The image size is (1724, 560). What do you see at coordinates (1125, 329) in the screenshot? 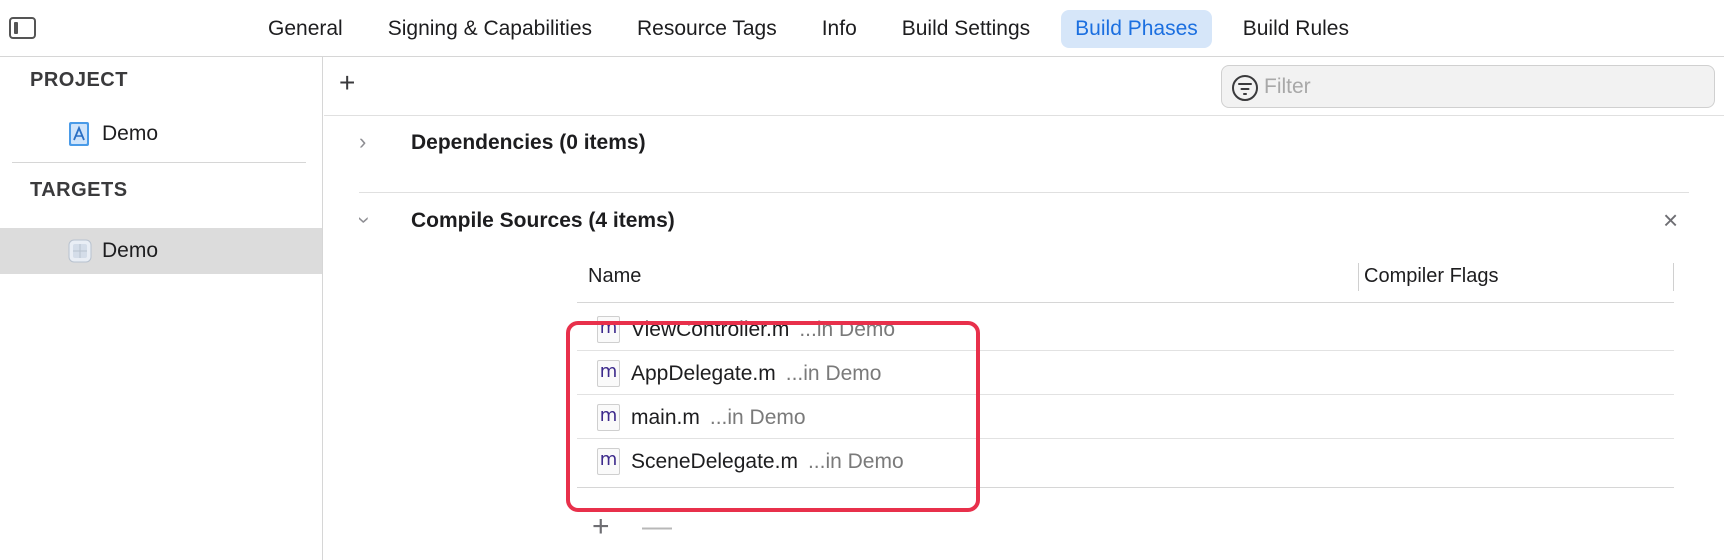
I see `table-row: m ViewController.m ...in Demo` at bounding box center [1125, 329].